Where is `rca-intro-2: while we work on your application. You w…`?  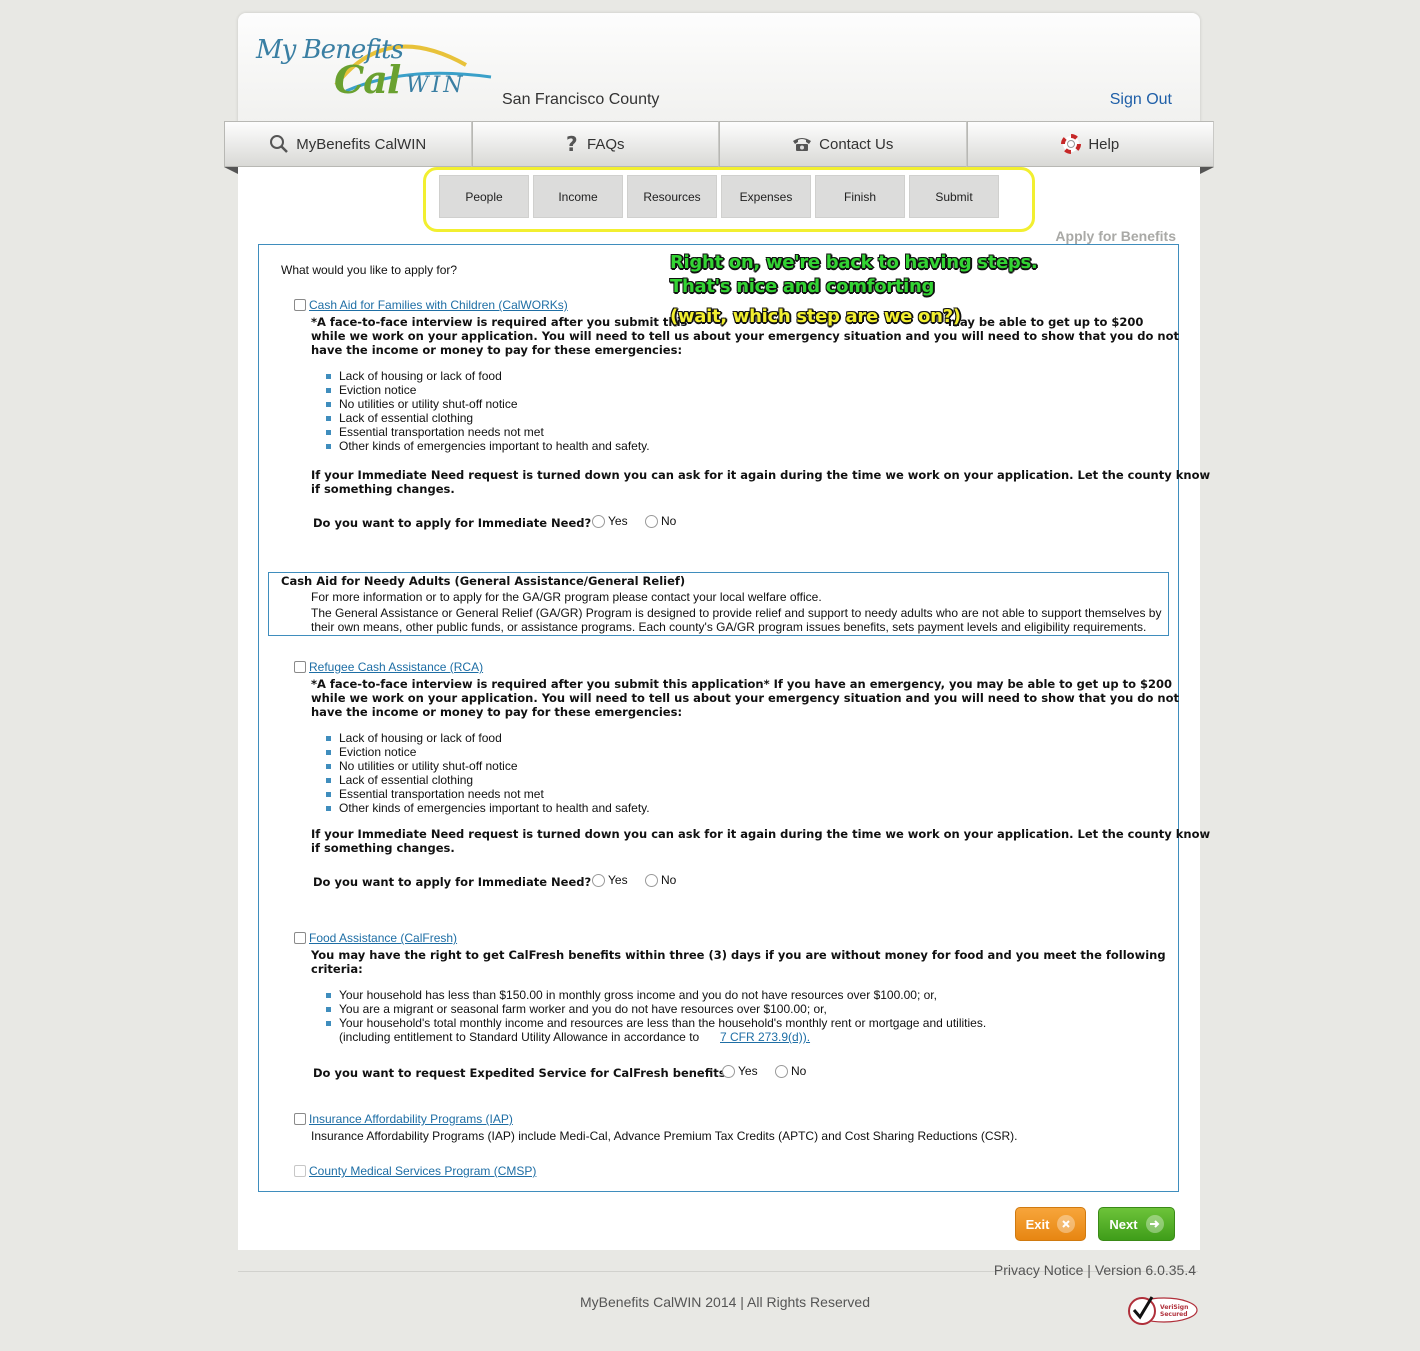 rca-intro-2: while we work on your application. You w… is located at coordinates (745, 698).